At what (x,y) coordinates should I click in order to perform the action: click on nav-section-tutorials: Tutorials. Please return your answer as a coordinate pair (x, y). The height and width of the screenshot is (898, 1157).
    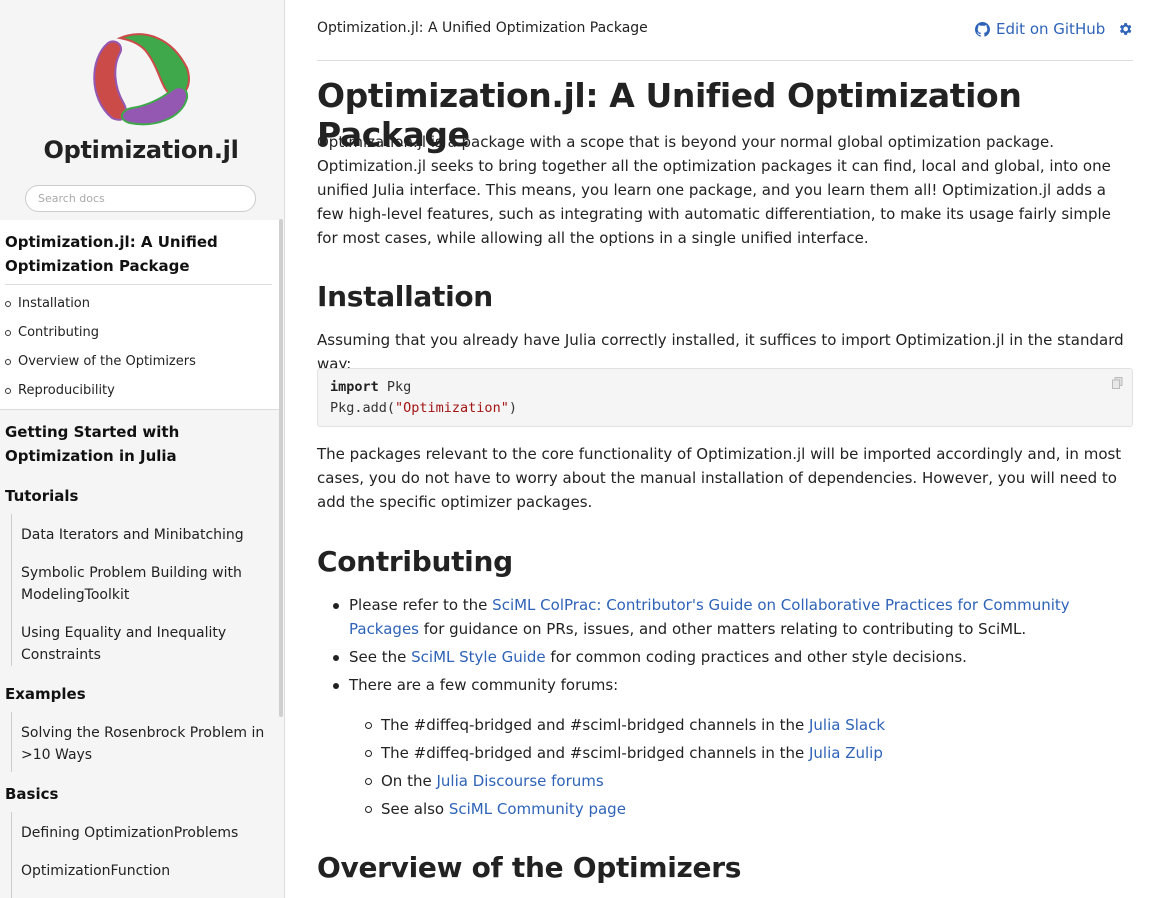
    Looking at the image, I should click on (137, 496).